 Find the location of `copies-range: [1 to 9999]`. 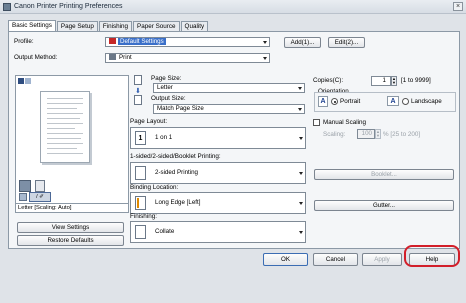

copies-range: [1 to 9999] is located at coordinates (416, 80).